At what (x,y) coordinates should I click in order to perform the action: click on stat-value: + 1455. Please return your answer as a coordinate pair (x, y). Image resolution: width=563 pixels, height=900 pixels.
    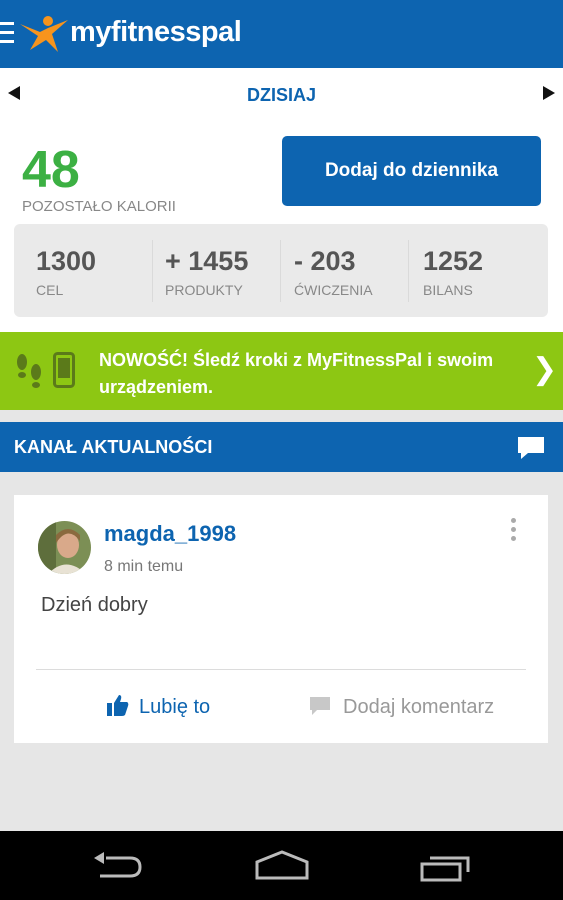
    Looking at the image, I should click on (207, 261).